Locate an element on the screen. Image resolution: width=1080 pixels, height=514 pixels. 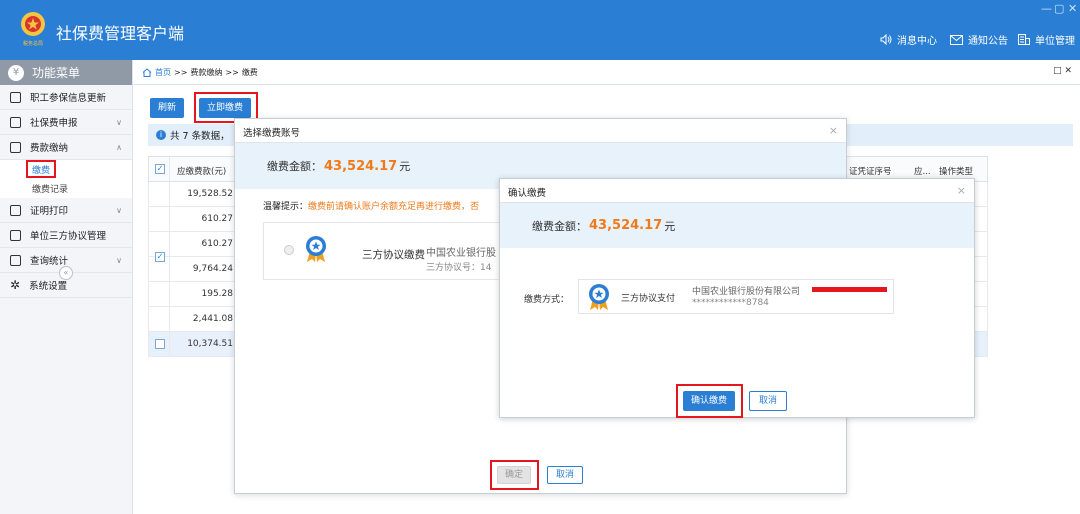
refresh-button: 刷新 is located at coordinates (167, 108).